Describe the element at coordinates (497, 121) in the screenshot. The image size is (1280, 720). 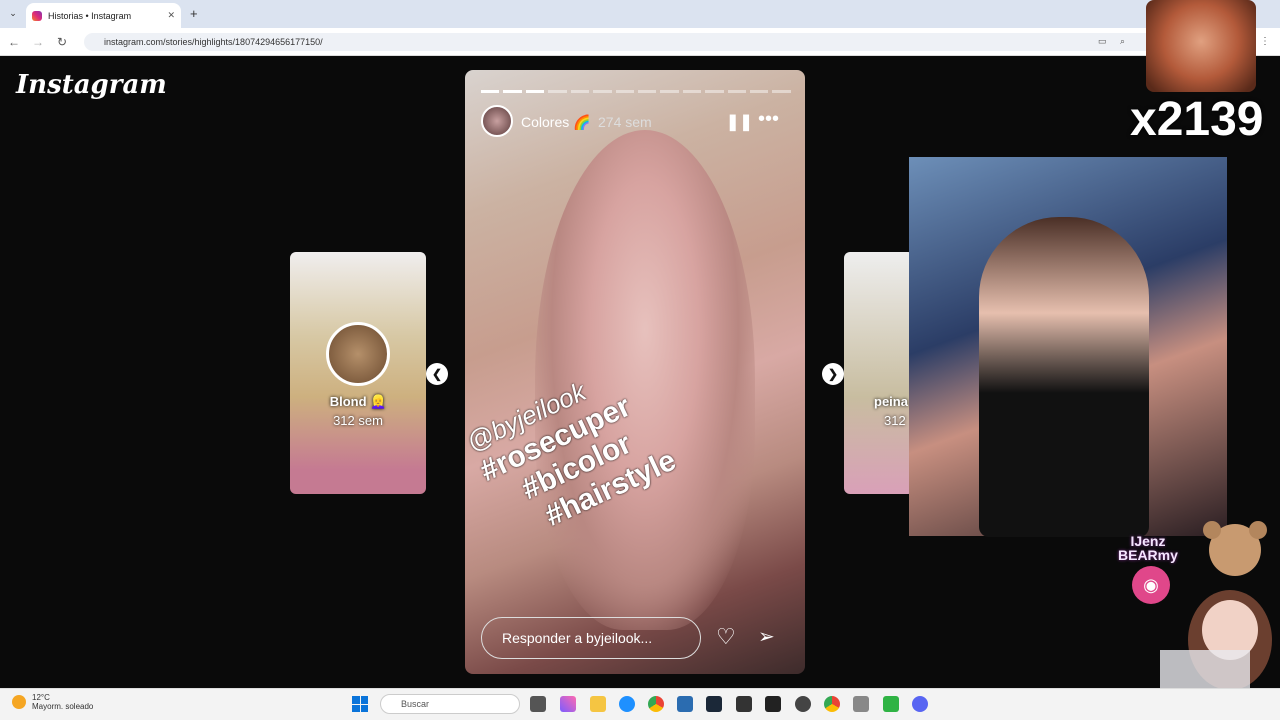
I see `story-avatar` at that location.